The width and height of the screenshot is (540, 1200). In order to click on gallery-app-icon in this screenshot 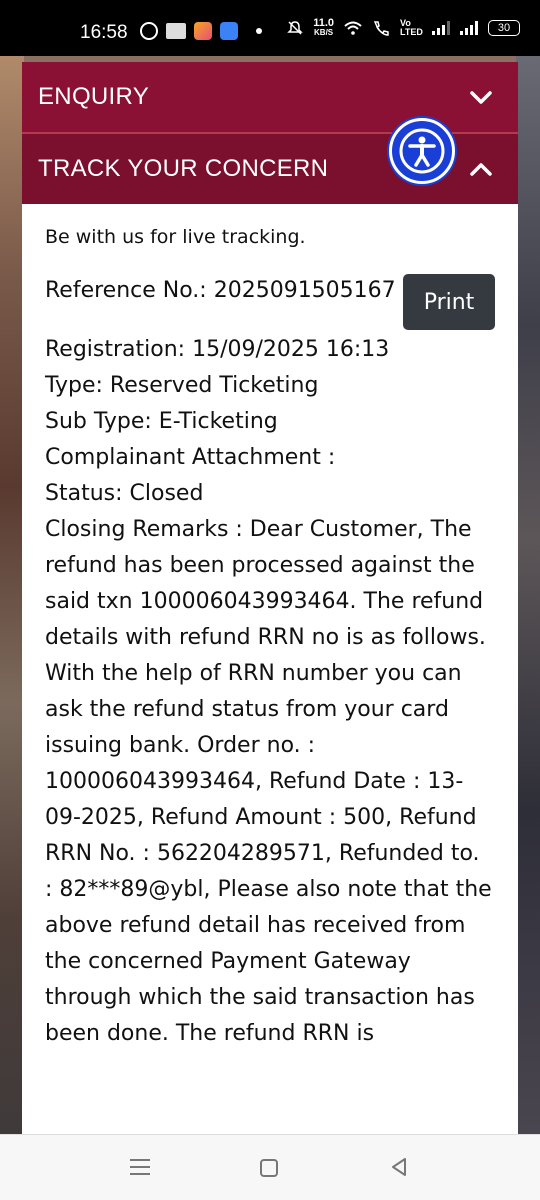, I will do `click(203, 31)`.